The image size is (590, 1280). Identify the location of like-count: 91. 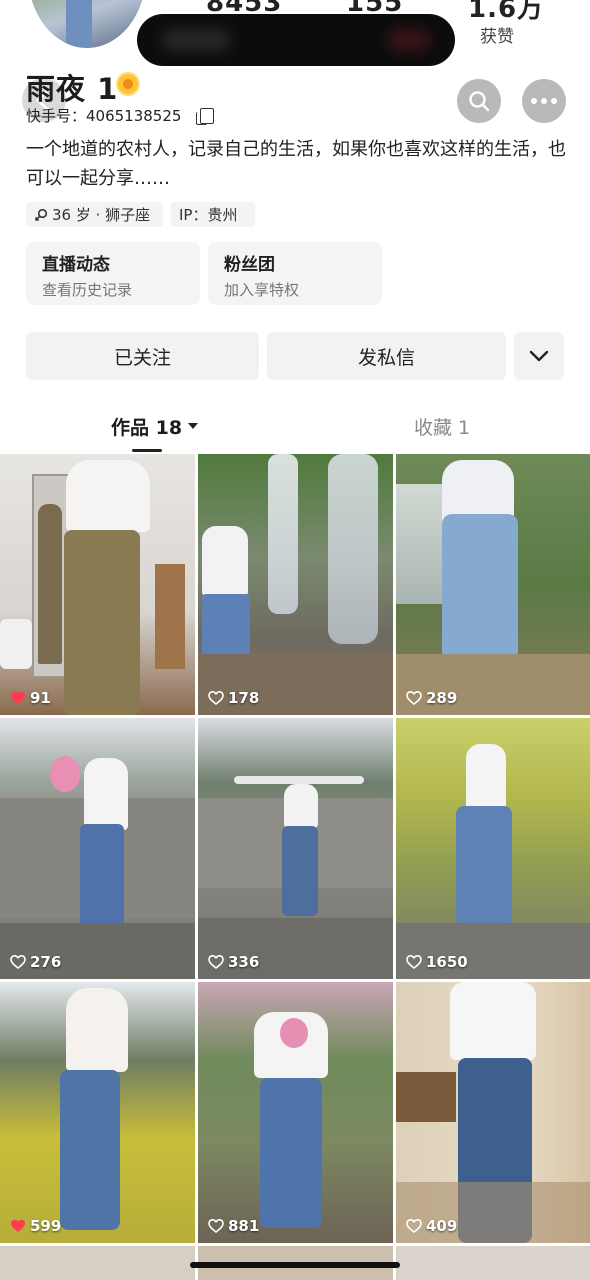
(30, 698).